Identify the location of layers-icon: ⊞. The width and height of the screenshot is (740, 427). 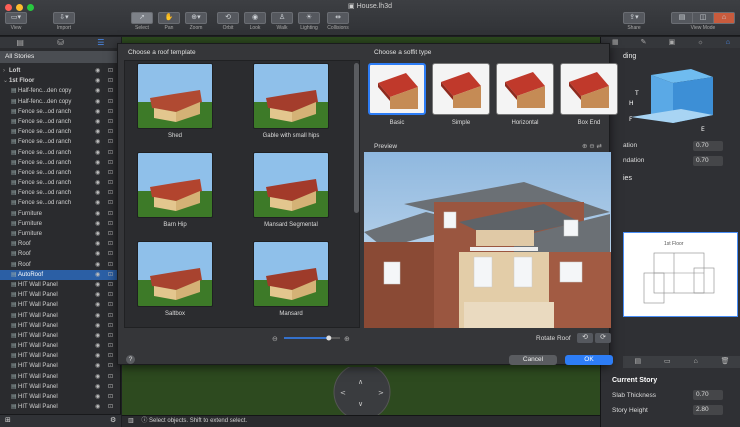
(8, 420).